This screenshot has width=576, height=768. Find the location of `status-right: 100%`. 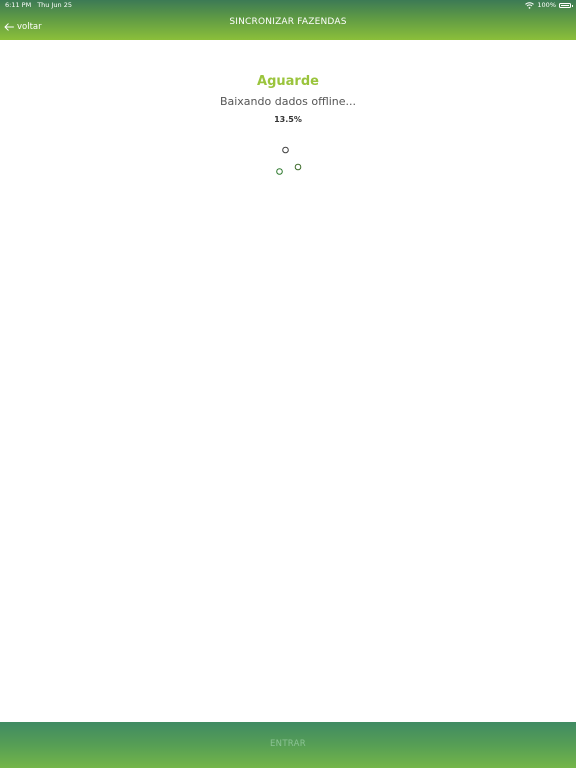

status-right: 100% is located at coordinates (549, 5).